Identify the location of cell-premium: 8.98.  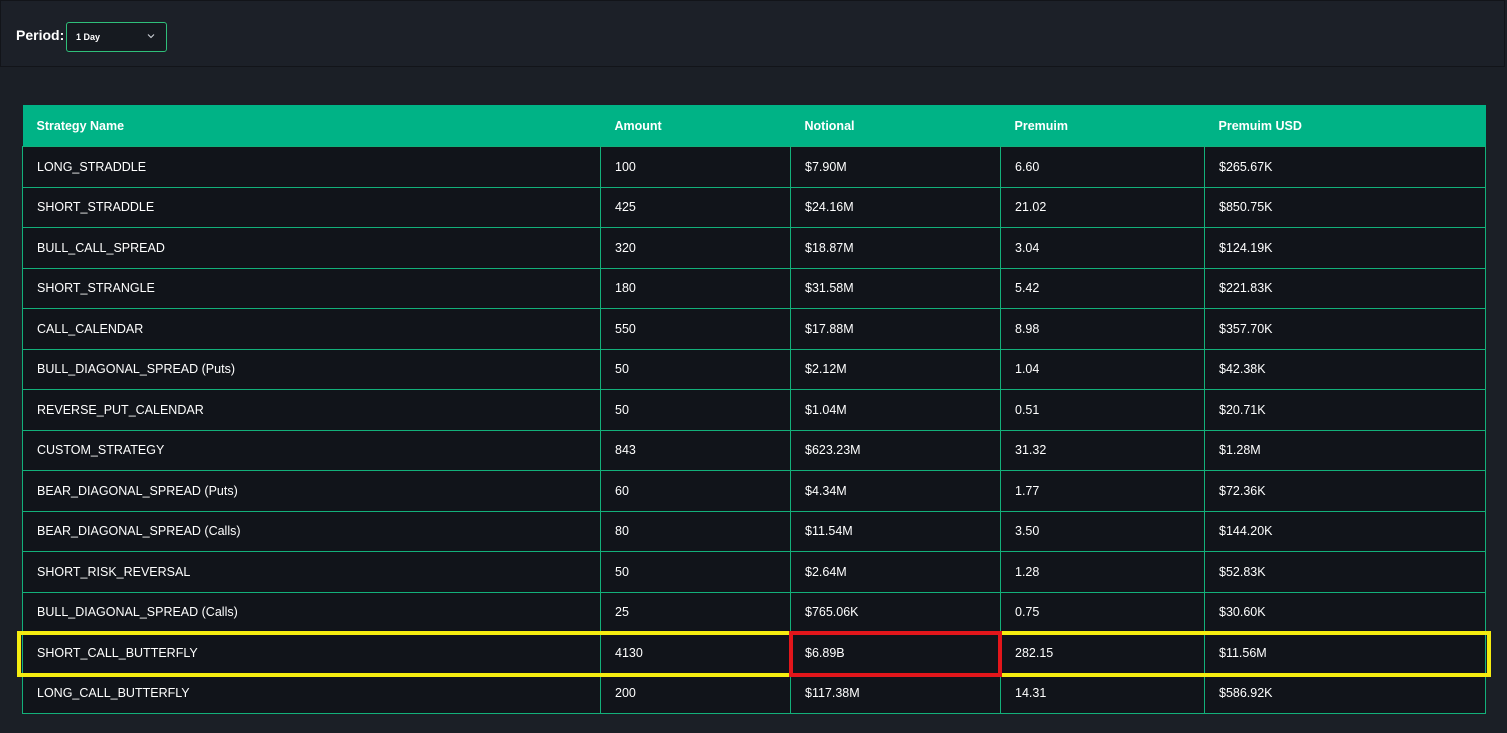
(1102, 329).